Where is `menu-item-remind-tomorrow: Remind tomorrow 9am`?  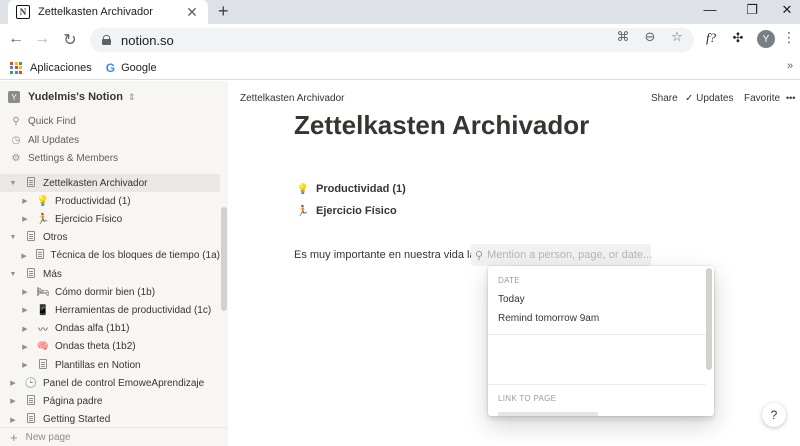
menu-item-remind-tomorrow: Remind tomorrow 9am is located at coordinates (548, 318).